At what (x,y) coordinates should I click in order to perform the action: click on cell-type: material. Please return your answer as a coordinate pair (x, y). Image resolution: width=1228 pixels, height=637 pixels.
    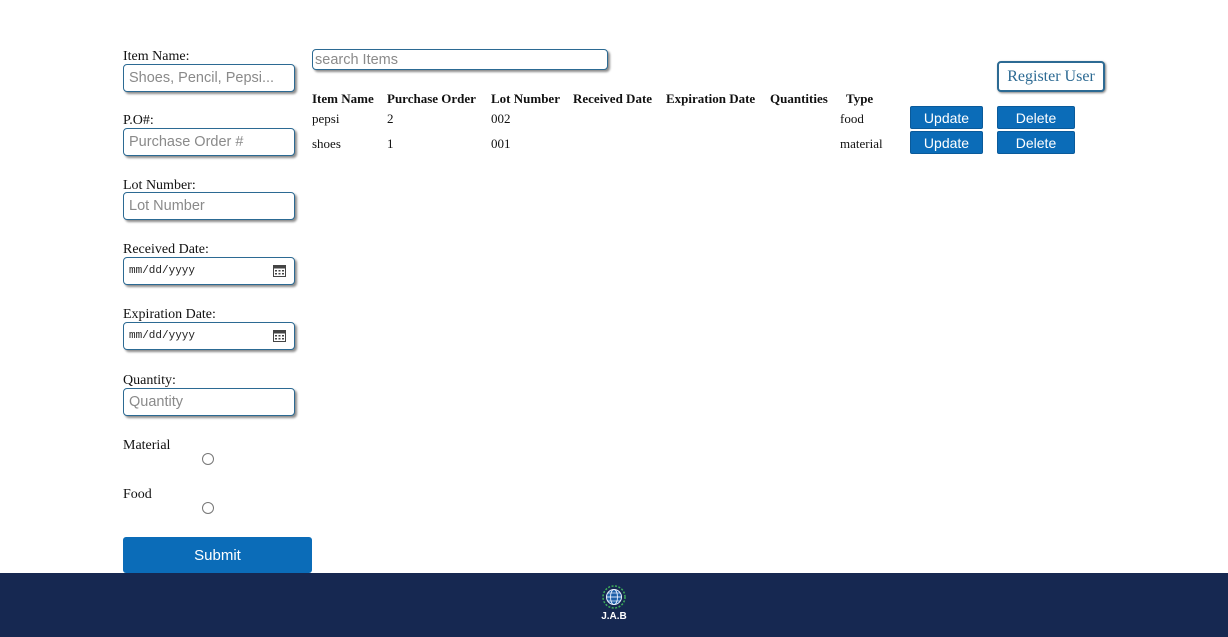
    Looking at the image, I should click on (861, 143).